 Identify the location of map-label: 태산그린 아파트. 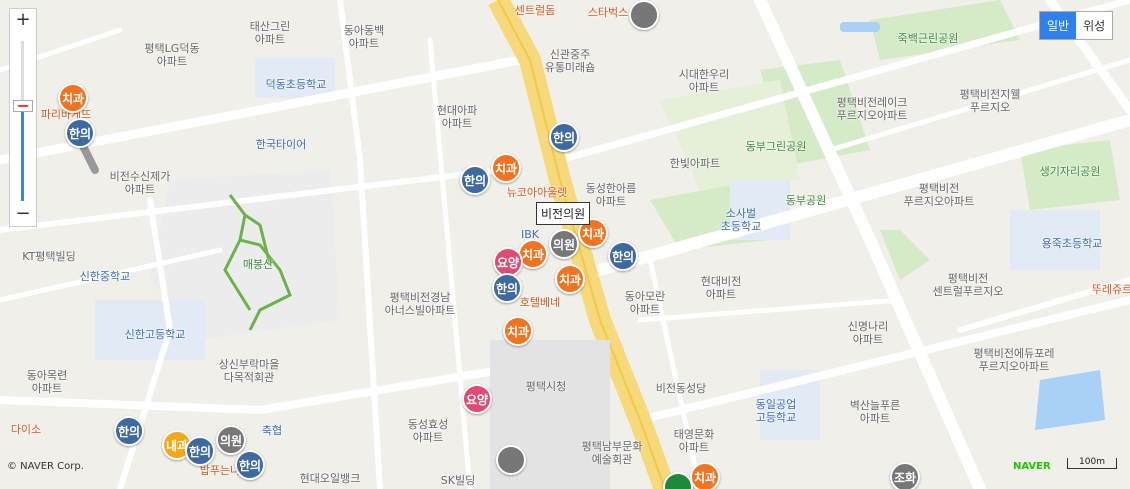
(270, 33).